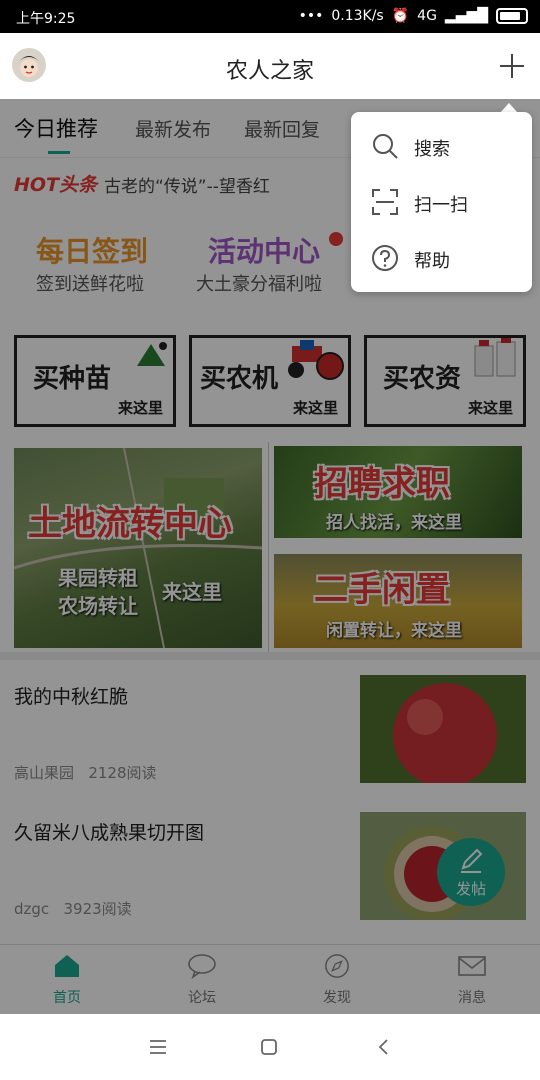 The height and width of the screenshot is (1080, 540). I want to click on app-header: 农人之家, so click(270, 66).